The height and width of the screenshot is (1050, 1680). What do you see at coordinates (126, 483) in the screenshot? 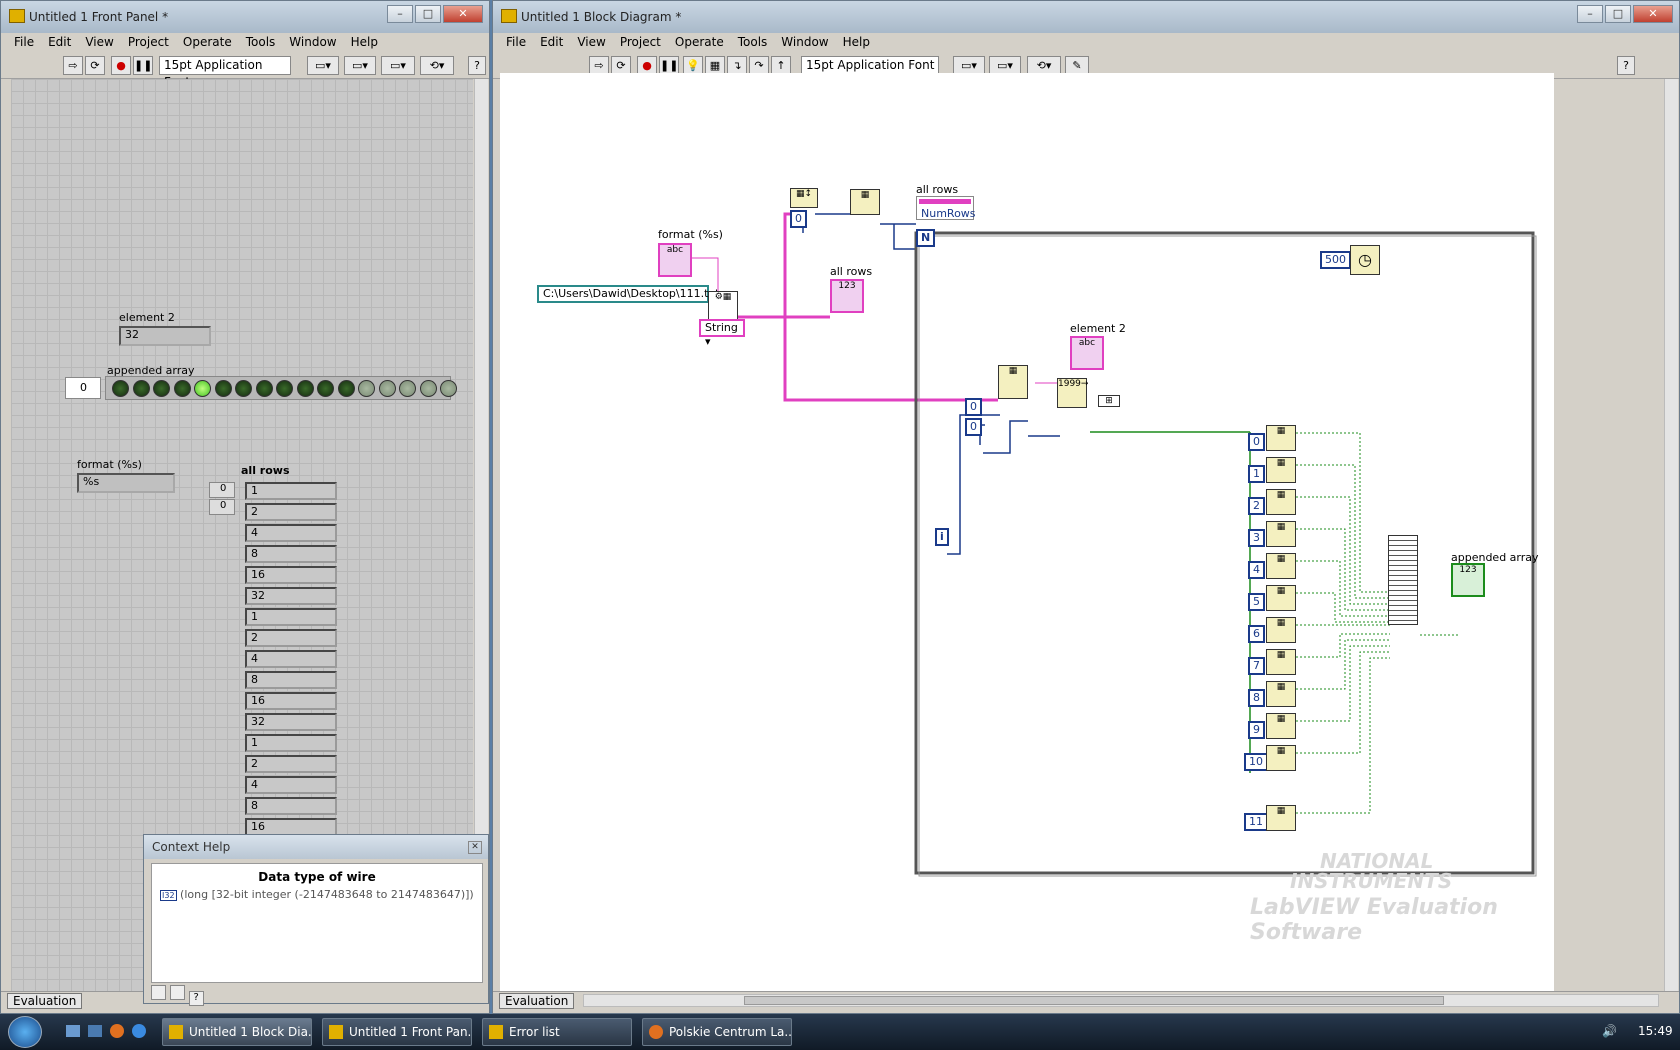
I see `format-control: %s` at bounding box center [126, 483].